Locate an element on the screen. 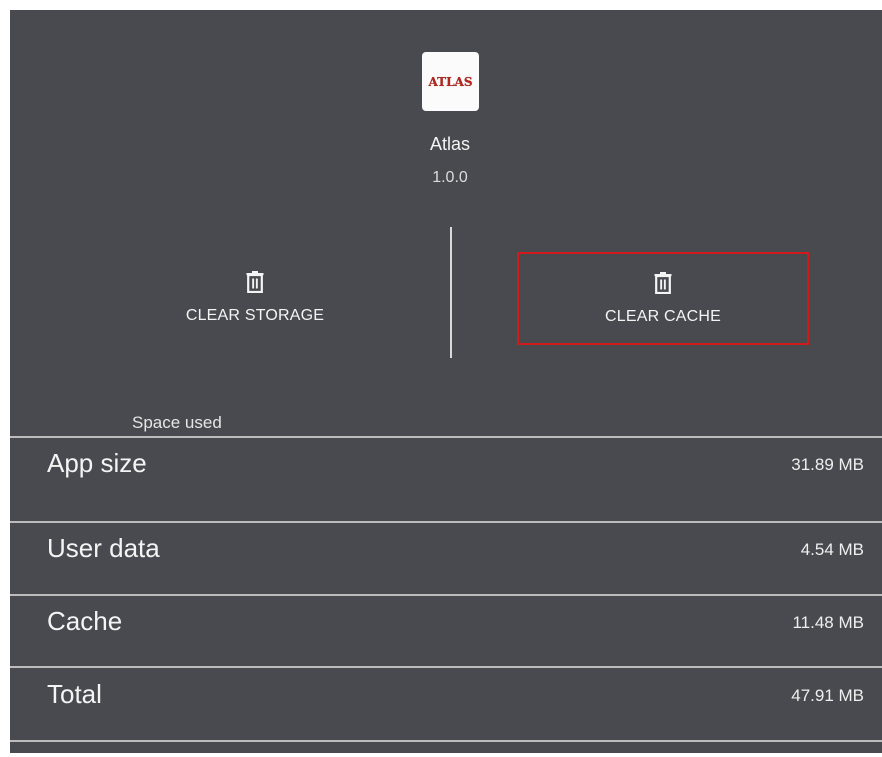 Image resolution: width=882 pixels, height=757 pixels. row-value: 47.91 MB is located at coordinates (827, 695).